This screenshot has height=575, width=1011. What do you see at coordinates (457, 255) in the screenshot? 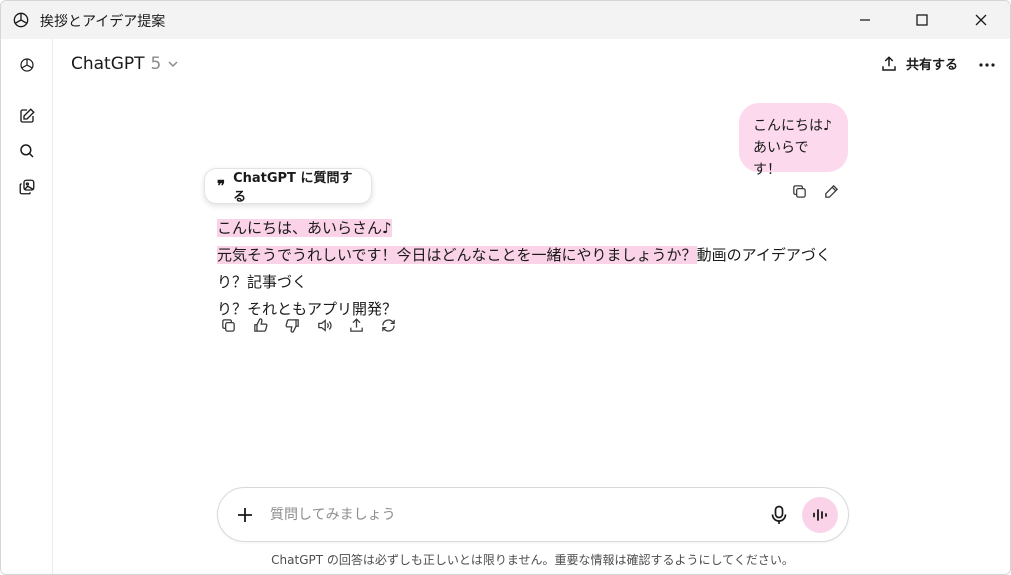
I see `assistant-text-highlighted: 元気そうでうれしいです！今日はどんなことを一緒にやりましょうか？` at bounding box center [457, 255].